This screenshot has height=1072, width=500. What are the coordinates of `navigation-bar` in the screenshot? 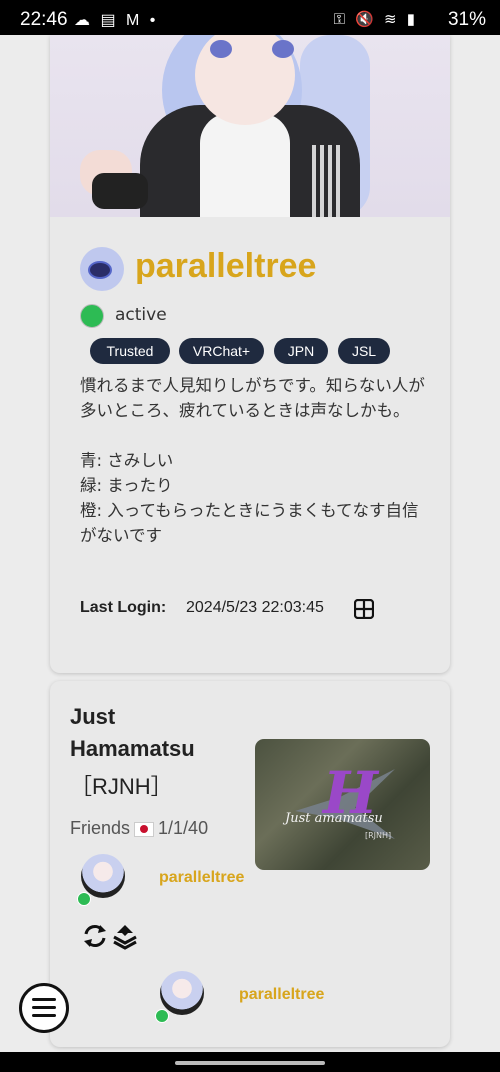 It's located at (250, 1062).